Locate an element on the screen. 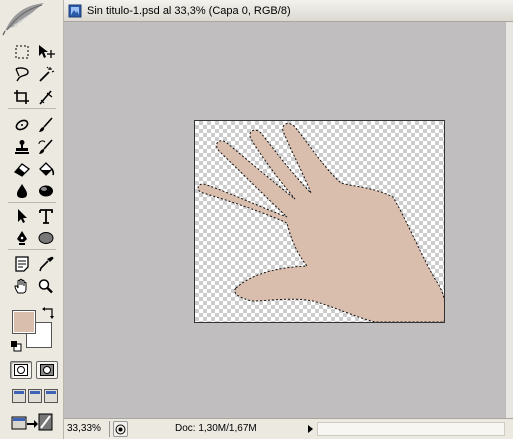  status-menu-button is located at coordinates (120, 429).